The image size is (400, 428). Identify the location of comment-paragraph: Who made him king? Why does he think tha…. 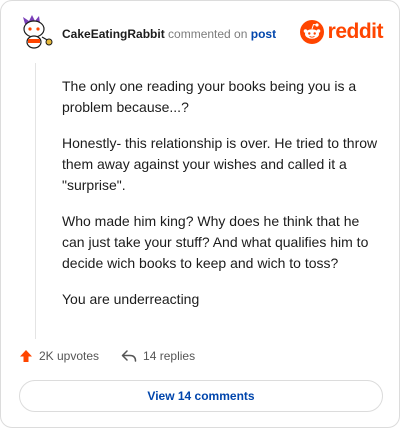
(215, 242).